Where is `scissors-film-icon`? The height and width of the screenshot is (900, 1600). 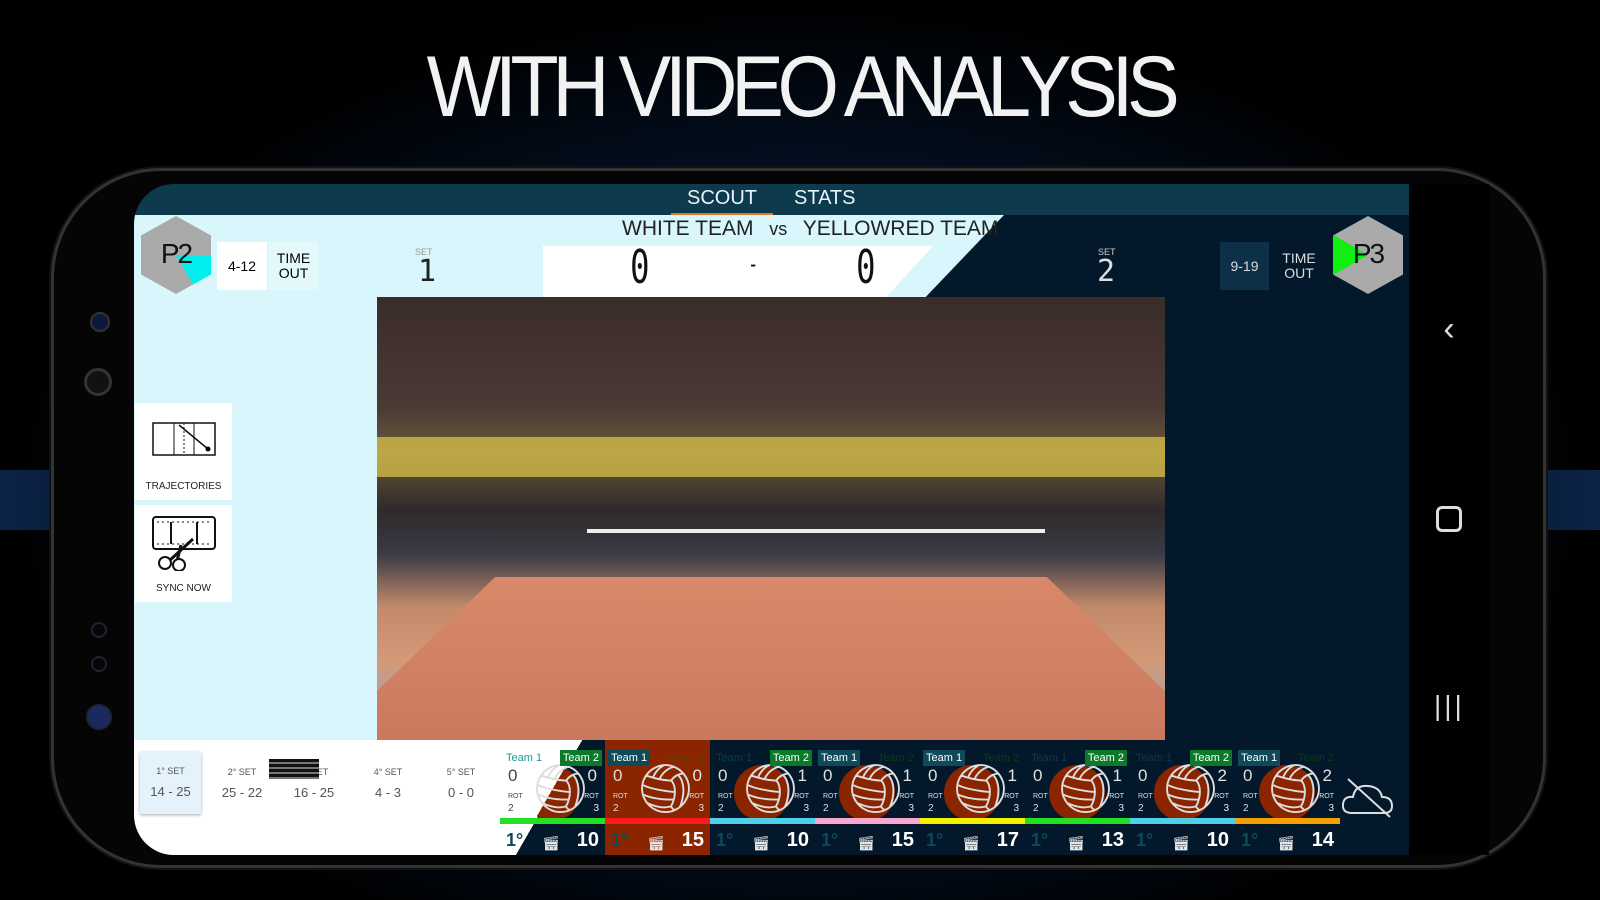
scissors-film-icon is located at coordinates (183, 544).